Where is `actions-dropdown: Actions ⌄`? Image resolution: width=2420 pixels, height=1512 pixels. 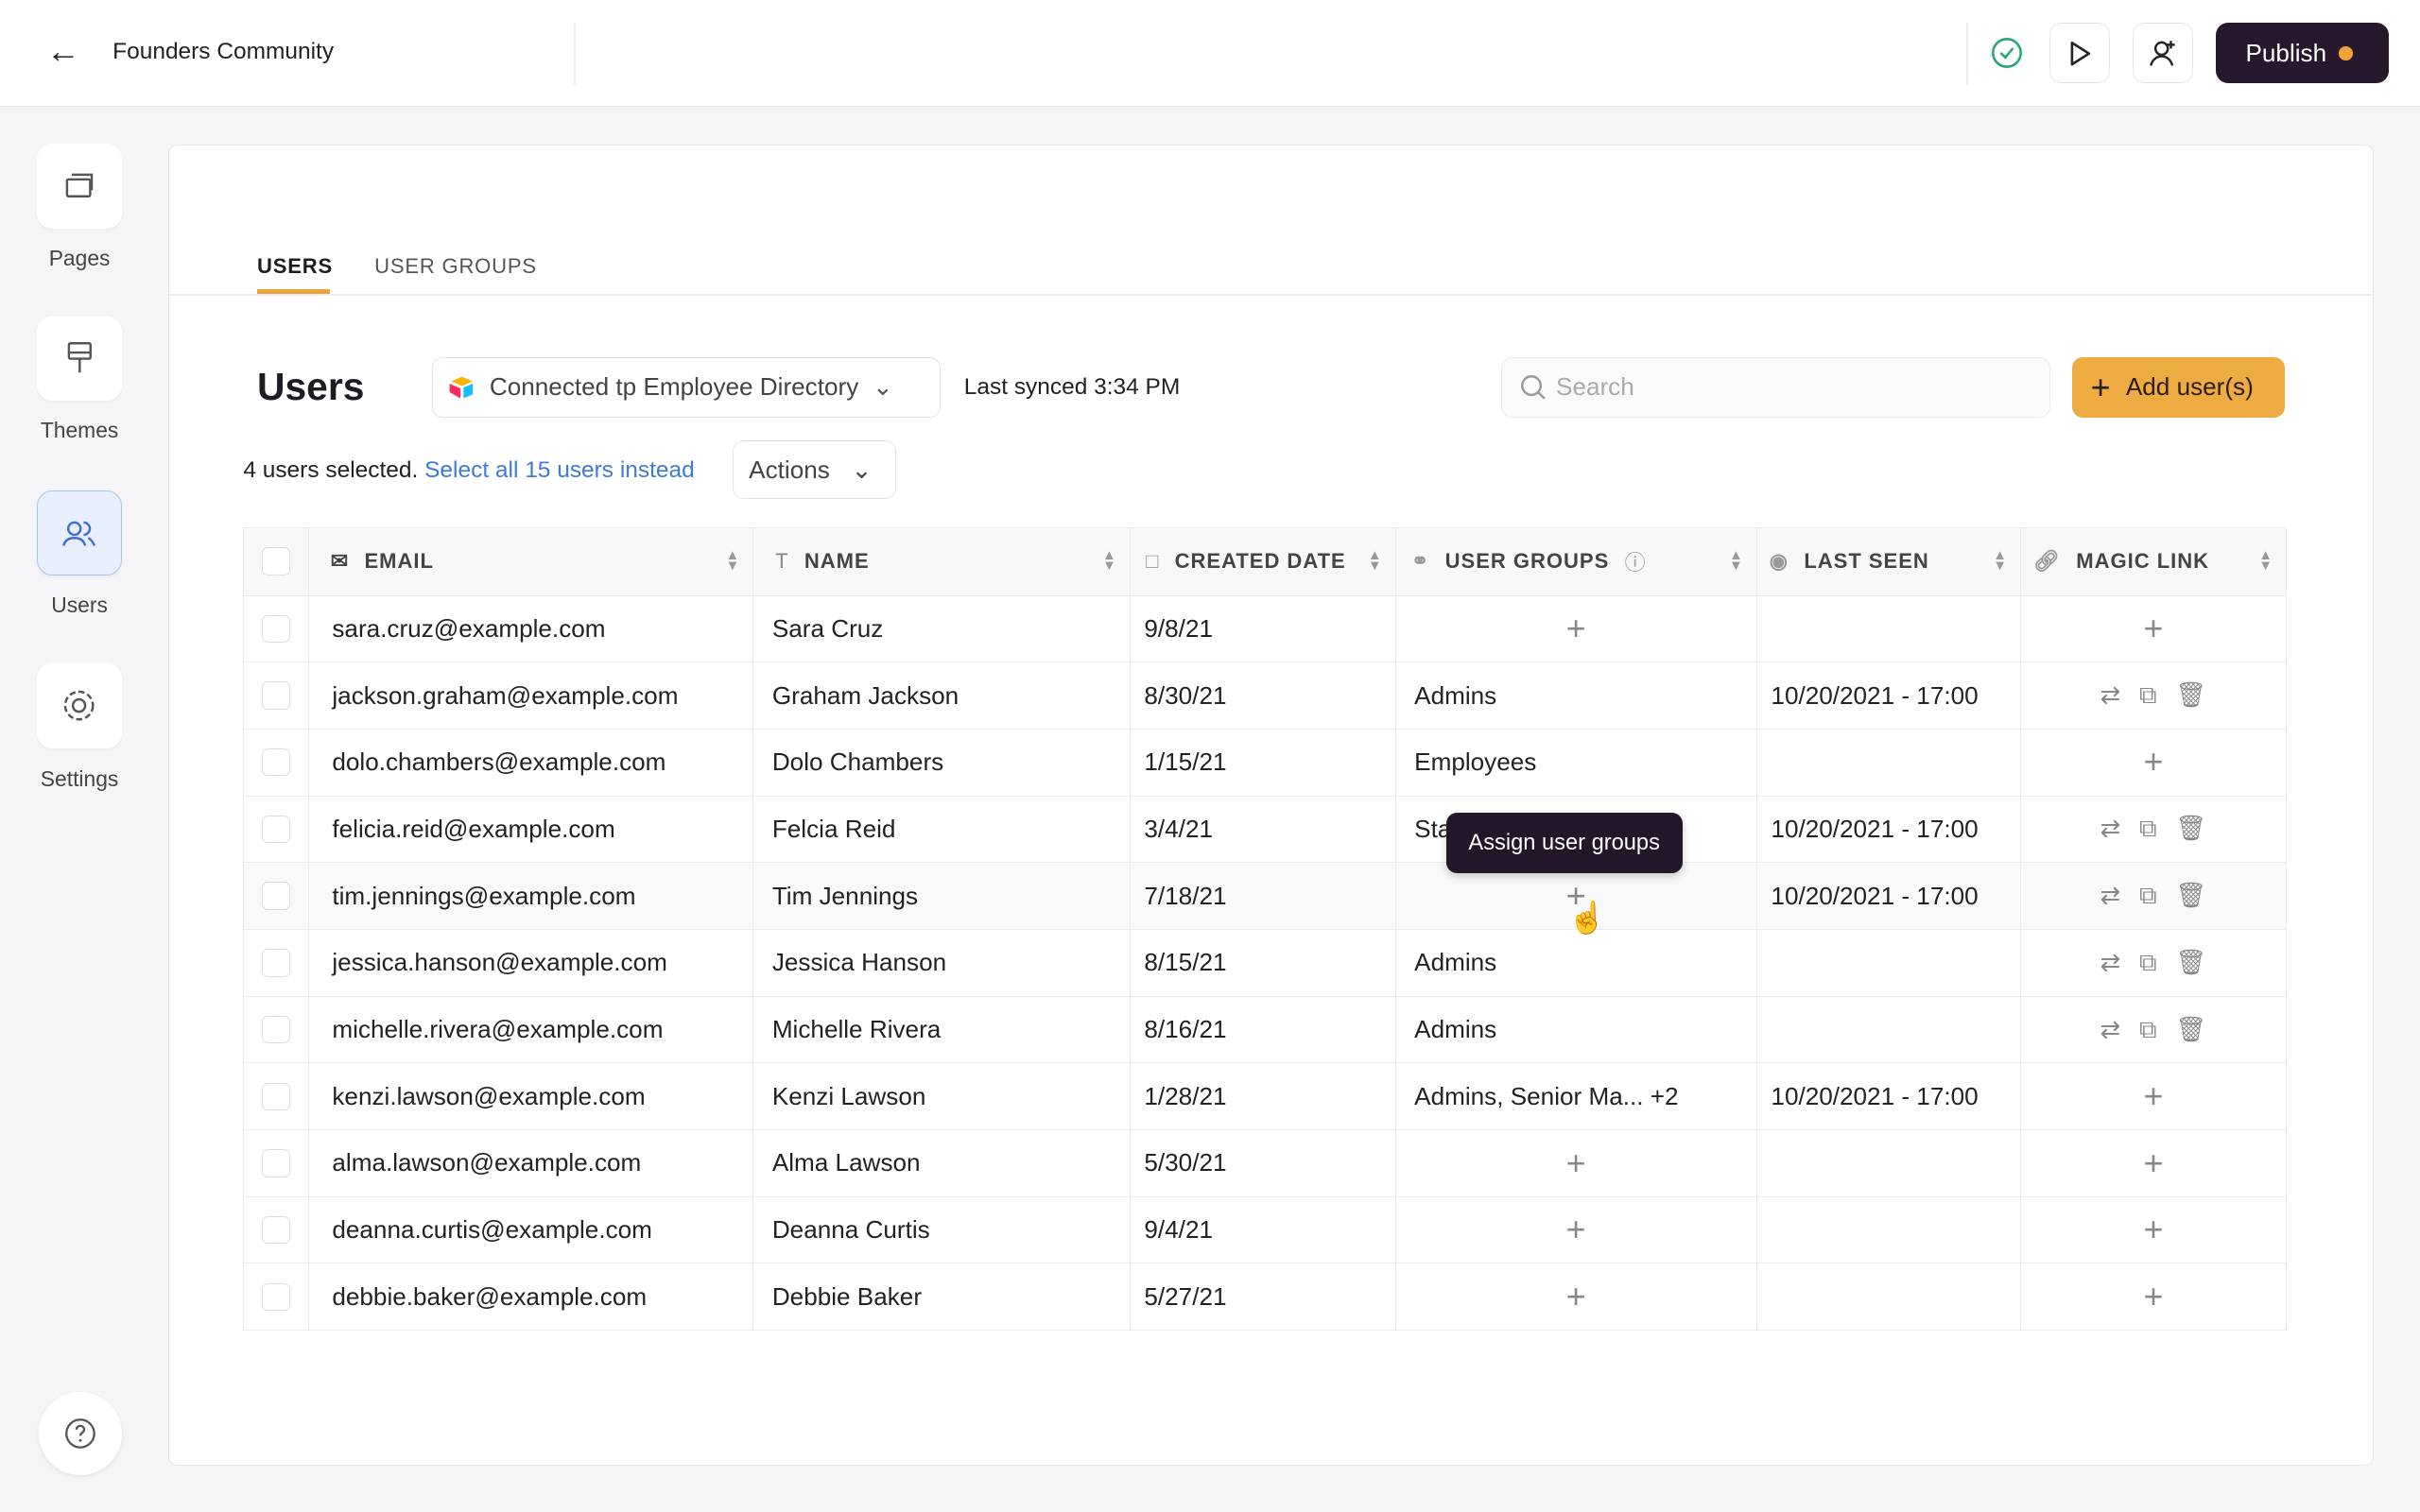 actions-dropdown: Actions ⌄ is located at coordinates (814, 470).